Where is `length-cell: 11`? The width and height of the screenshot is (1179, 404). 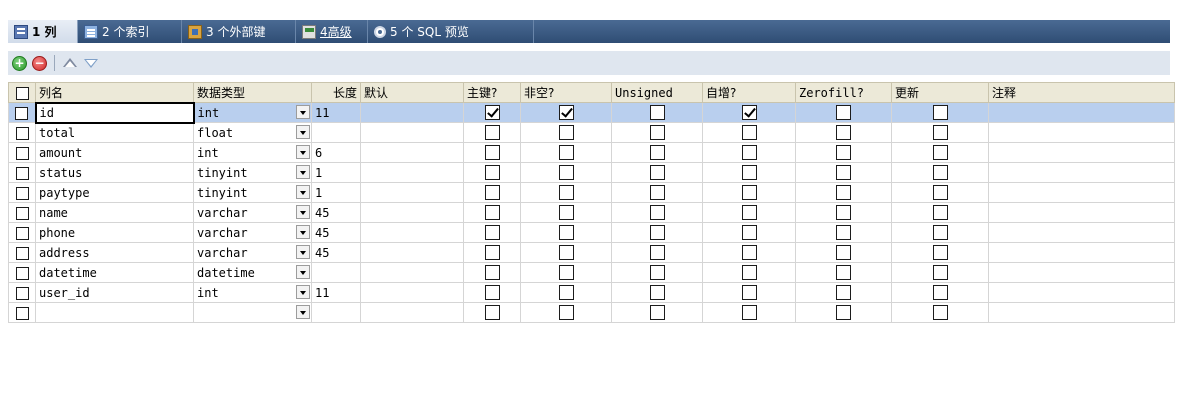
length-cell: 11 is located at coordinates (336, 112).